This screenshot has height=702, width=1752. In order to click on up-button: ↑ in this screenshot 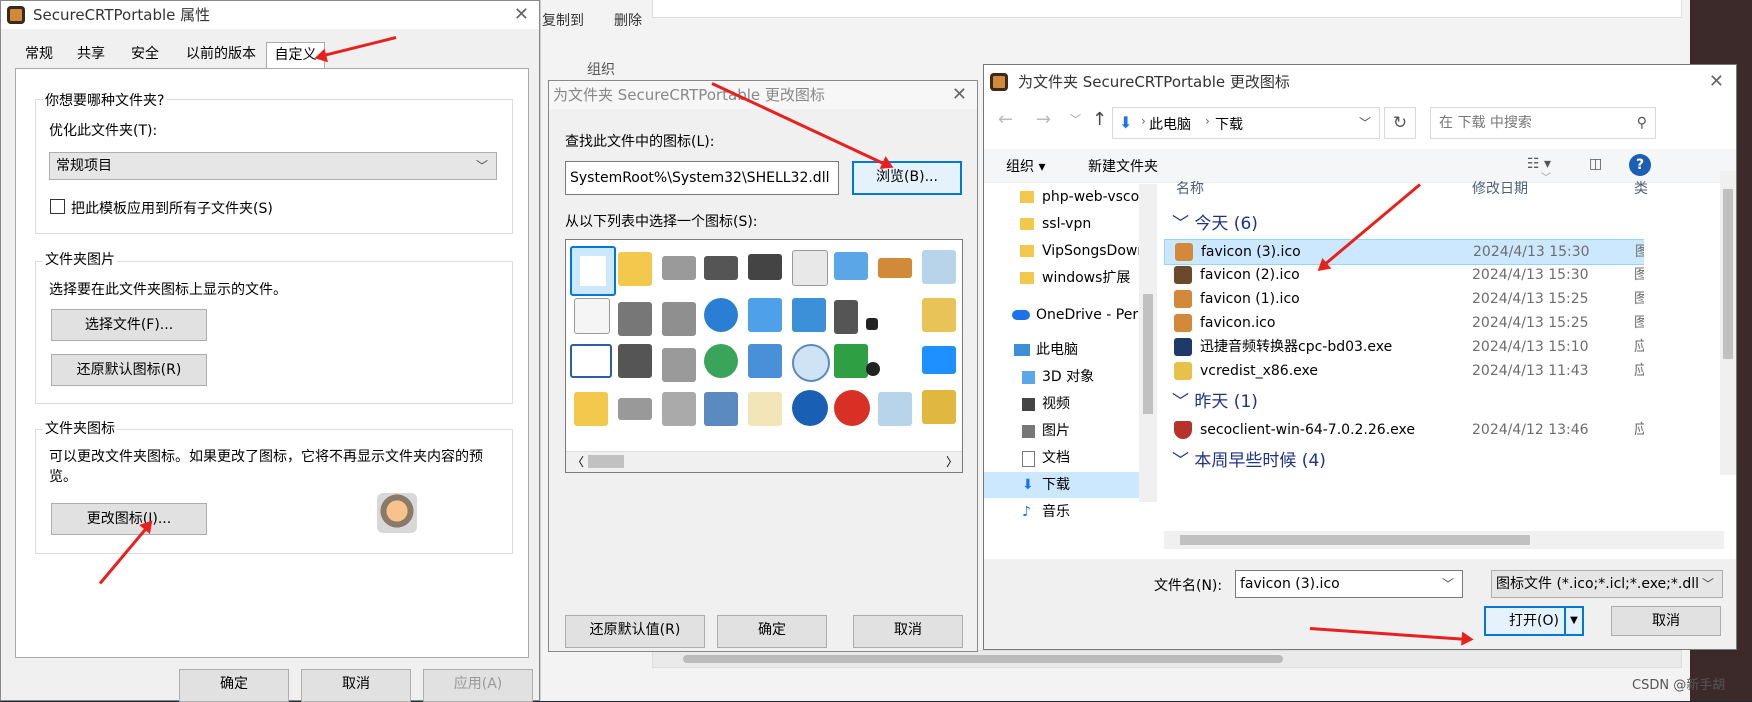, I will do `click(1099, 119)`.